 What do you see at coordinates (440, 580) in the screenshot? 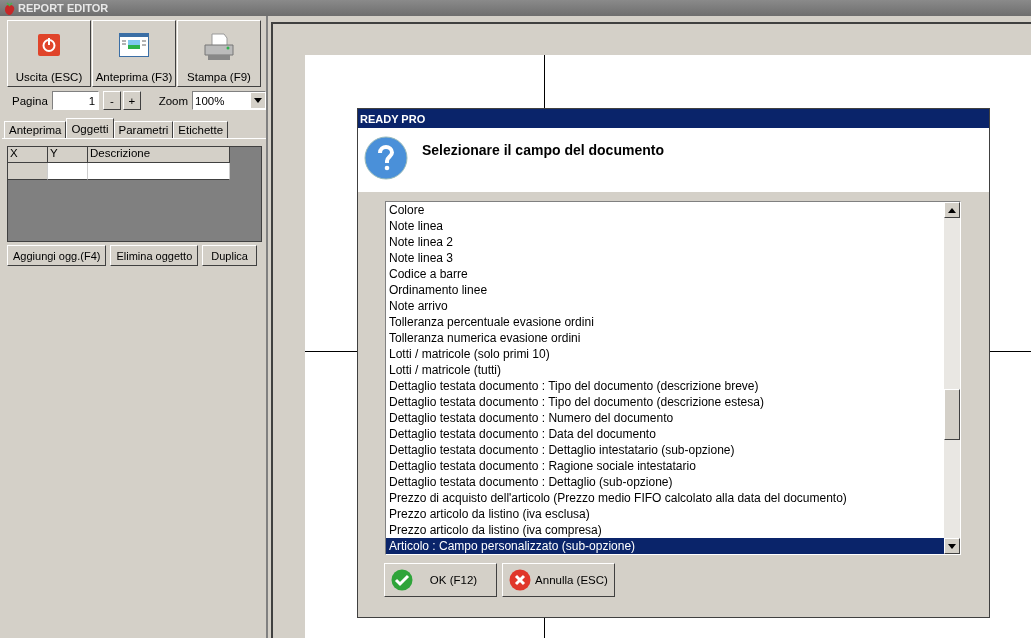
I see `dialog-button: OK (F12)` at bounding box center [440, 580].